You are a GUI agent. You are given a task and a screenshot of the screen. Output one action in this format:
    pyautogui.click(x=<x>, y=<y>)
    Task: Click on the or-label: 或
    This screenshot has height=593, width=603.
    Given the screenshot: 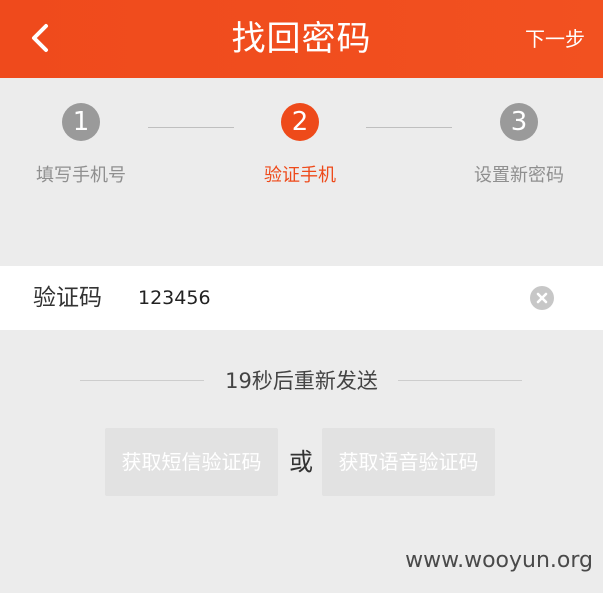 What is the action you would take?
    pyautogui.click(x=301, y=462)
    